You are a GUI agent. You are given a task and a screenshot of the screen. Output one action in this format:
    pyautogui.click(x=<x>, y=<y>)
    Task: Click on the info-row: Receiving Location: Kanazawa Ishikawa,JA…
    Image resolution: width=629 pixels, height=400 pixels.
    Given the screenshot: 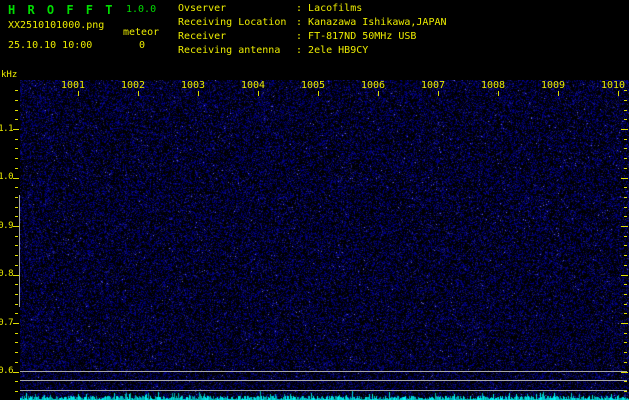 What is the action you would take?
    pyautogui.click(x=312, y=23)
    